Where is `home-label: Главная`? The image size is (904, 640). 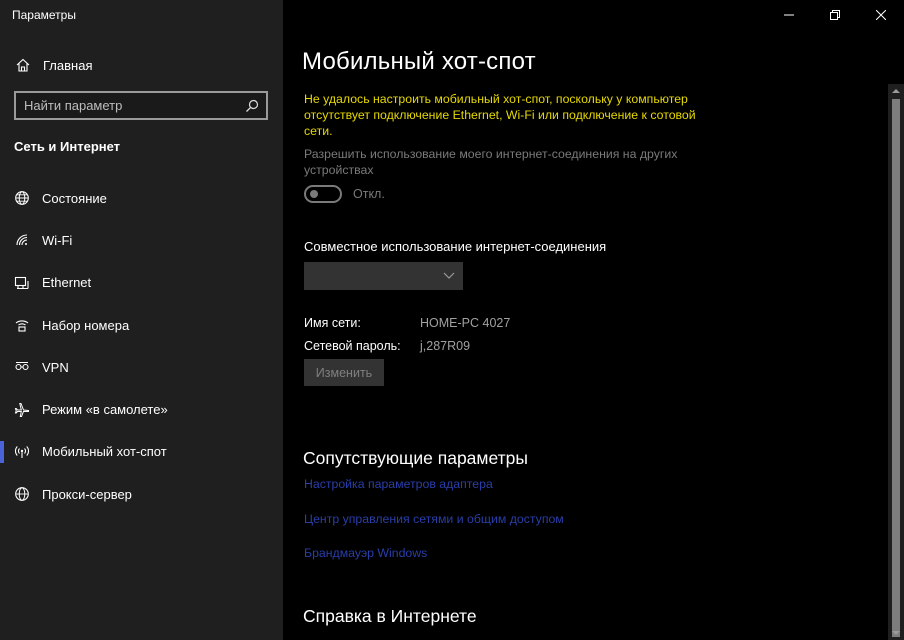 home-label: Главная is located at coordinates (68, 65).